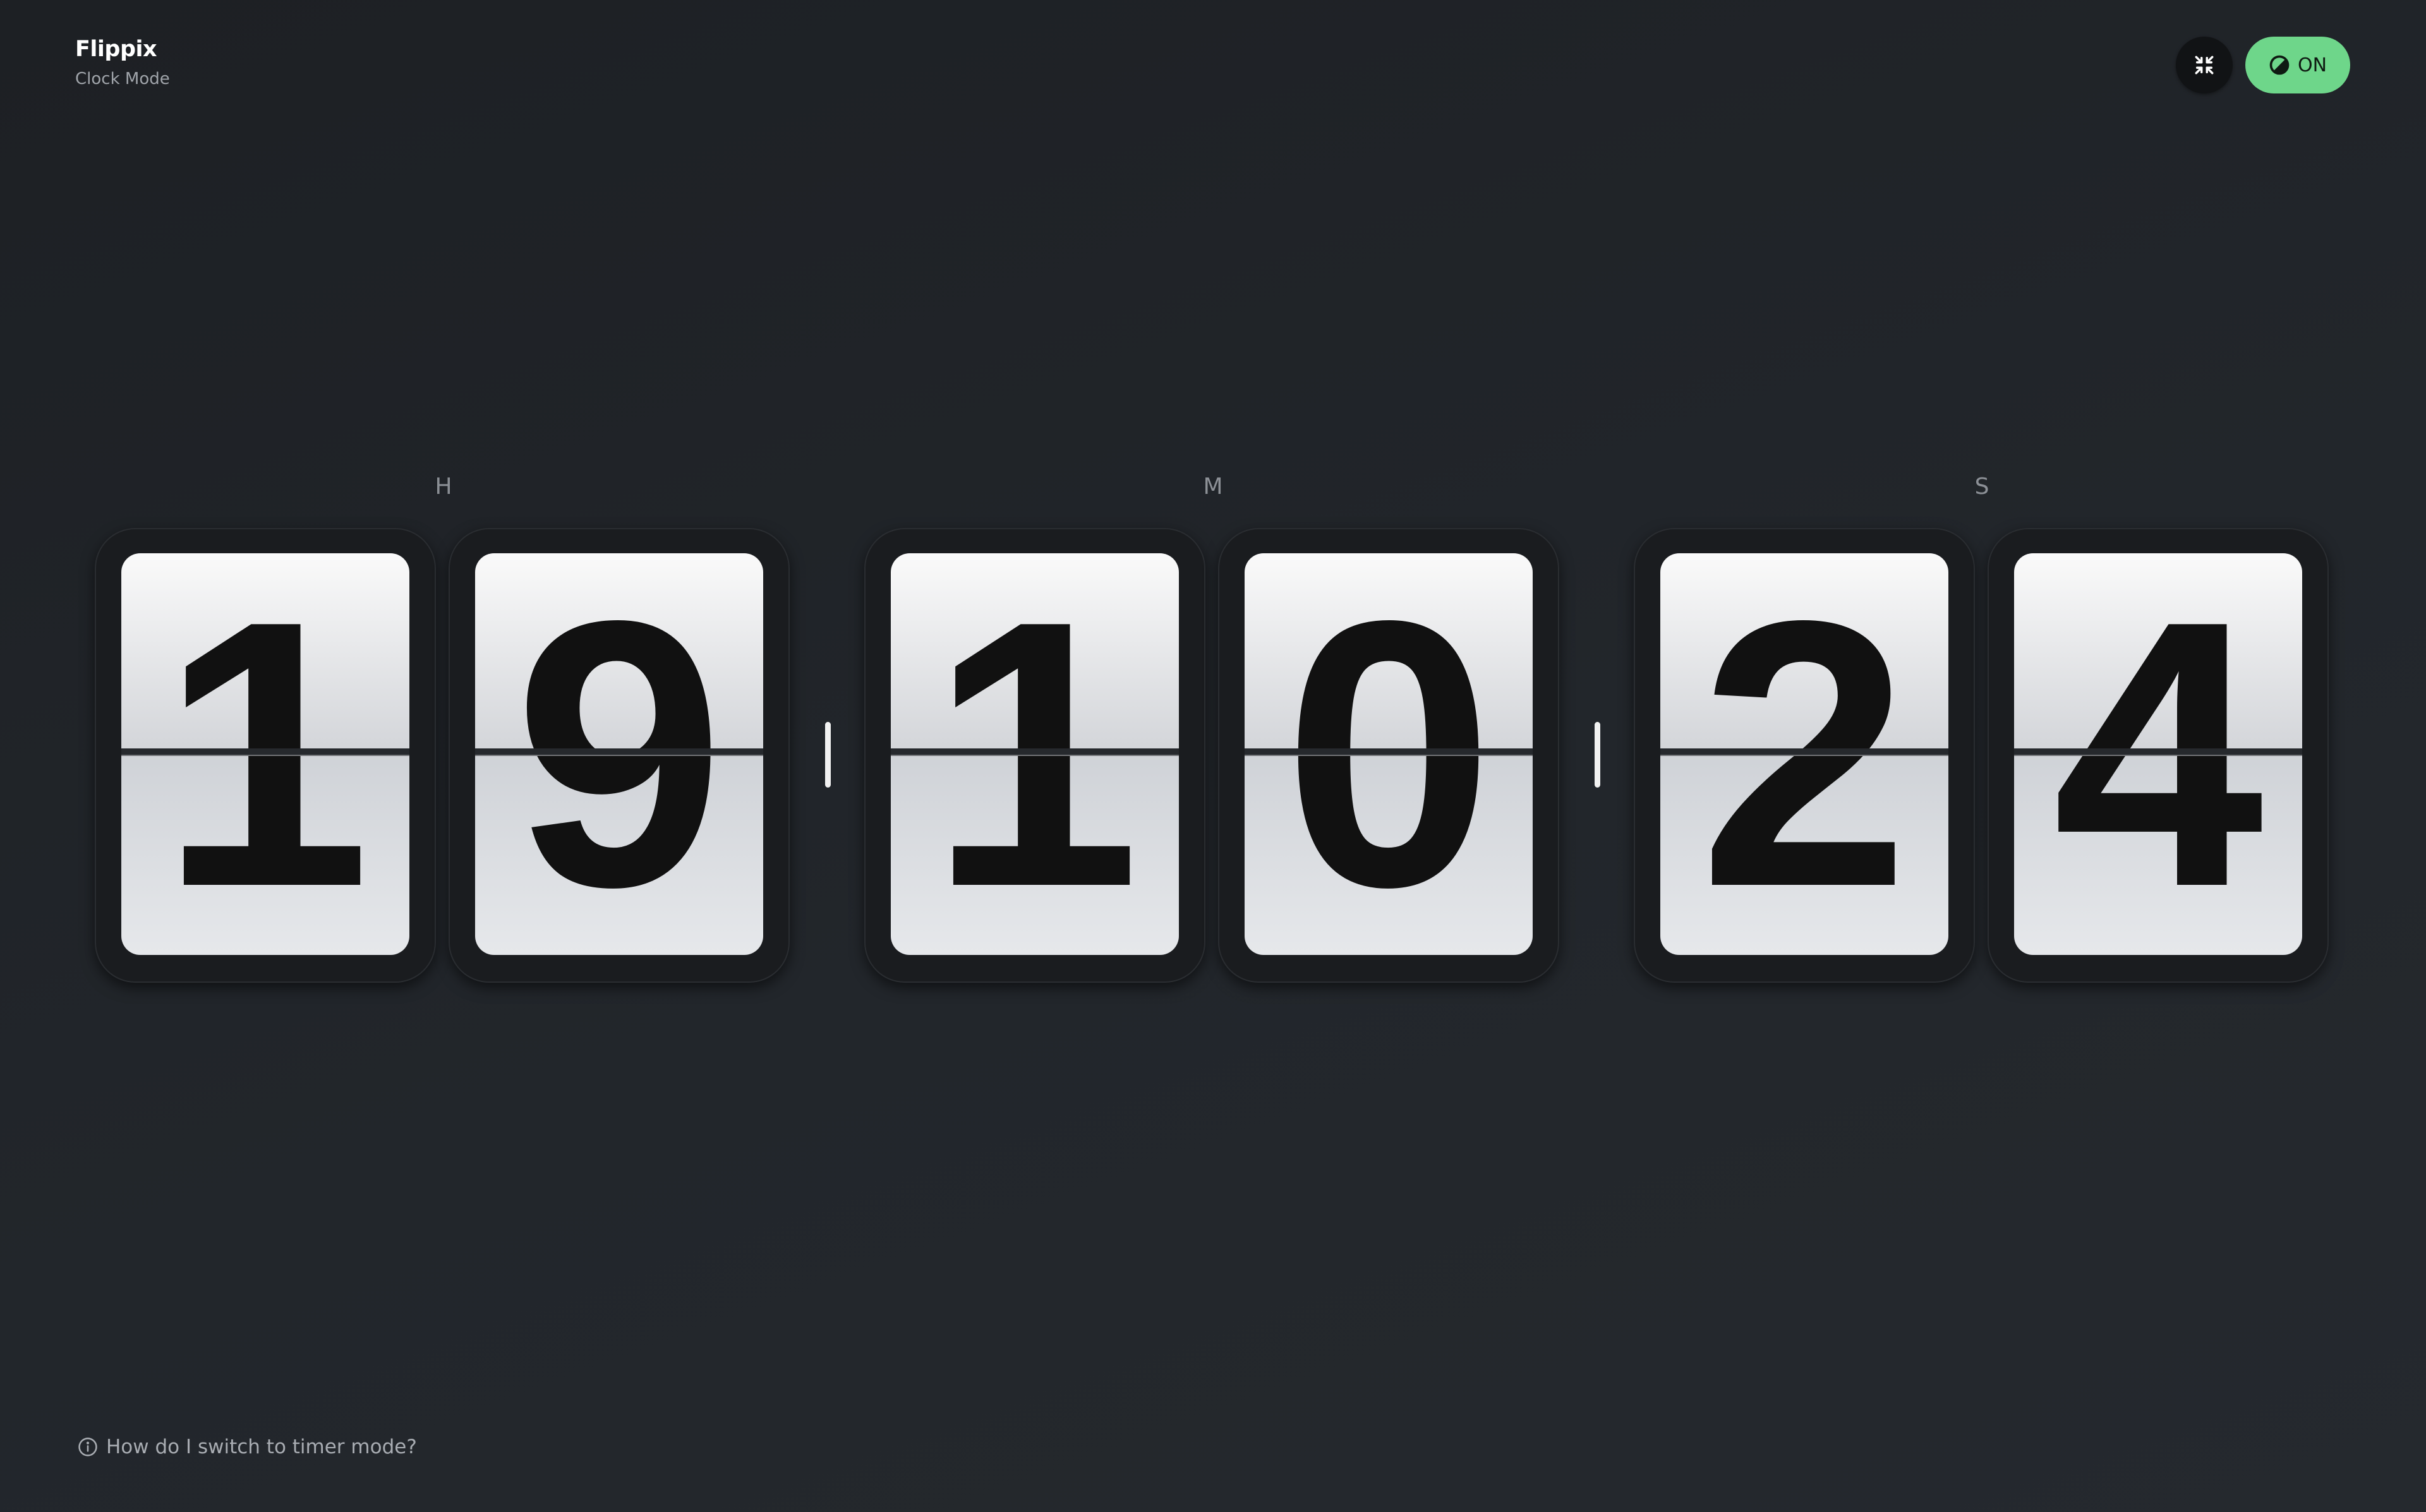 The height and width of the screenshot is (1512, 2426). I want to click on exit-fullscreen-button, so click(2204, 65).